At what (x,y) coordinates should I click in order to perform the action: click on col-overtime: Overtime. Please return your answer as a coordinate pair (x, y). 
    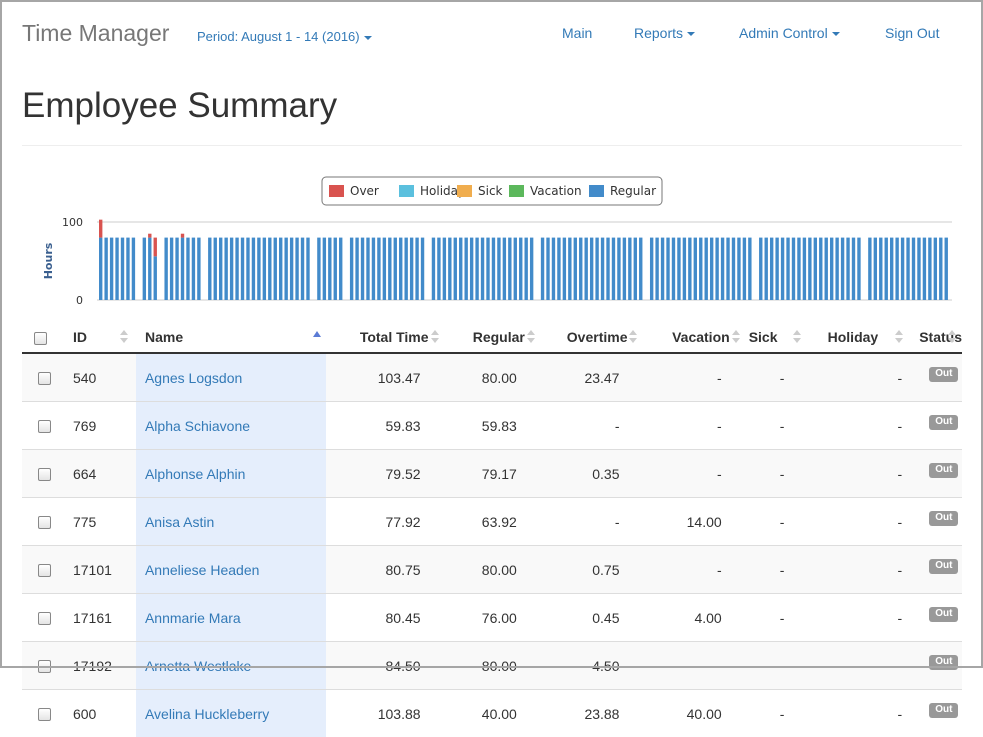
    Looking at the image, I should click on (586, 337).